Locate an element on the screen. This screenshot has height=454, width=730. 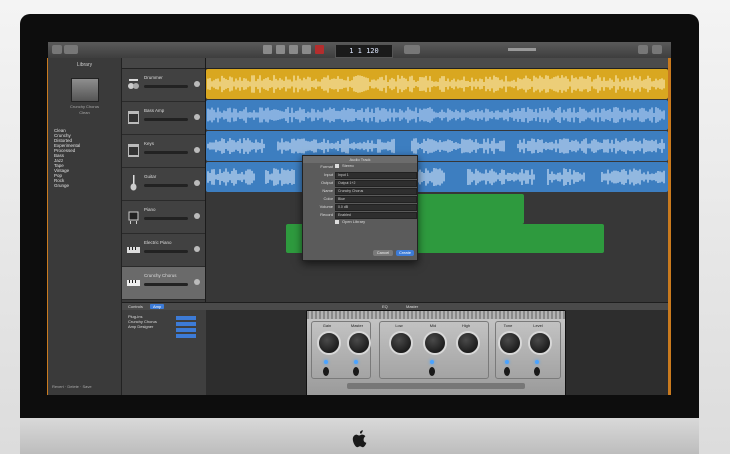
track-header: Piano is located at coordinates (164, 217).